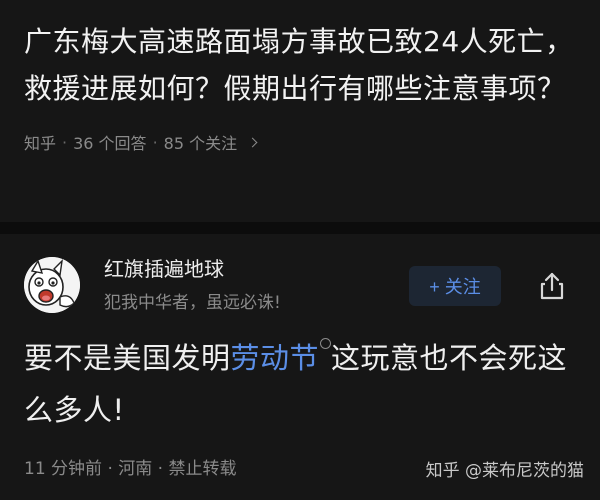  What do you see at coordinates (504, 471) in the screenshot?
I see `watermark: 知乎 @莱布尼茨的猫` at bounding box center [504, 471].